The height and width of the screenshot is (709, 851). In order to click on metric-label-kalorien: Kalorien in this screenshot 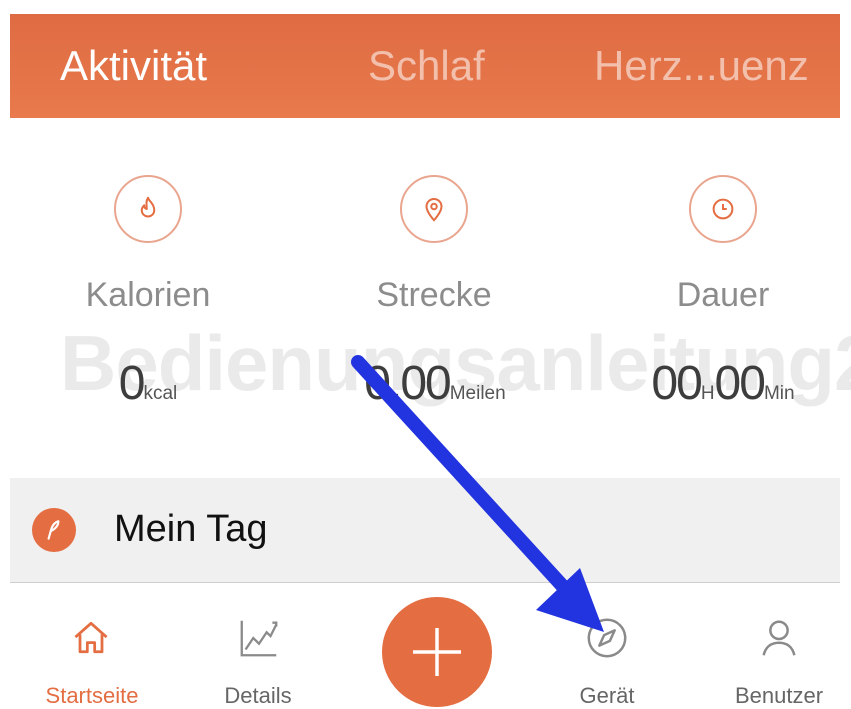, I will do `click(148, 295)`.